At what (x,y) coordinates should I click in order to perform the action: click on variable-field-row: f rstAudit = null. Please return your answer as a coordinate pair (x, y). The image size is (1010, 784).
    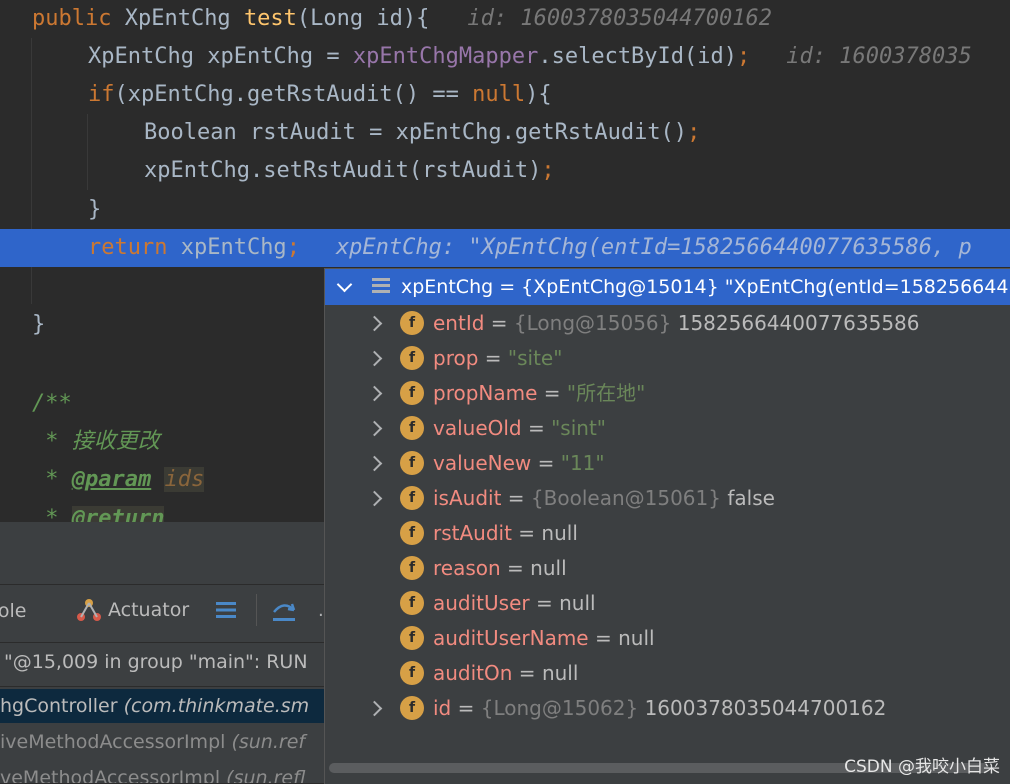
    Looking at the image, I should click on (667, 533).